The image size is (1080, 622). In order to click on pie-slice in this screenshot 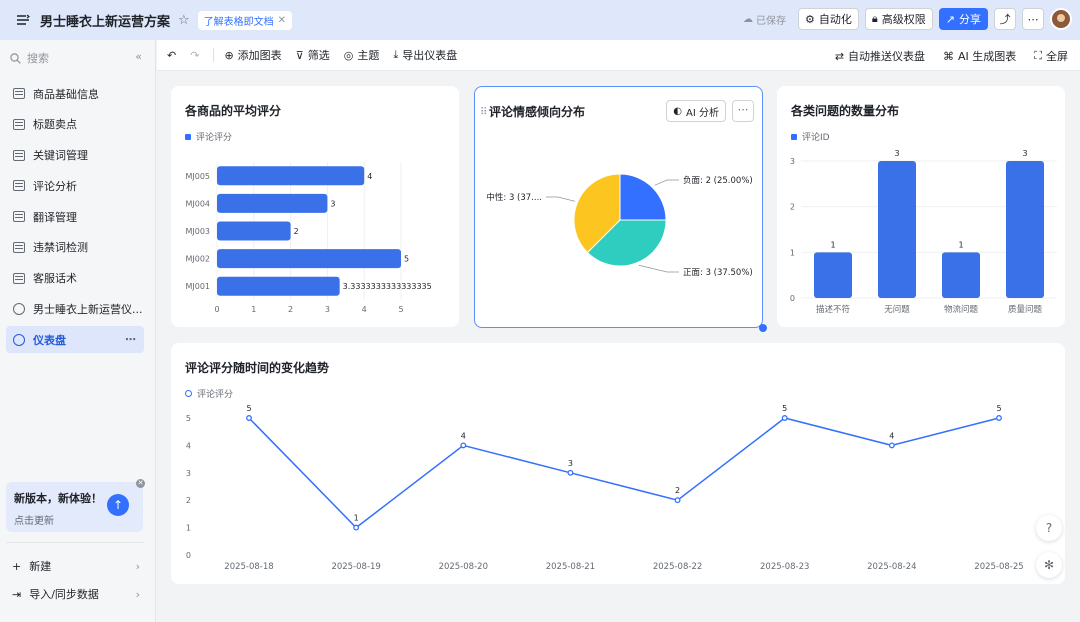, I will do `click(643, 197)`.